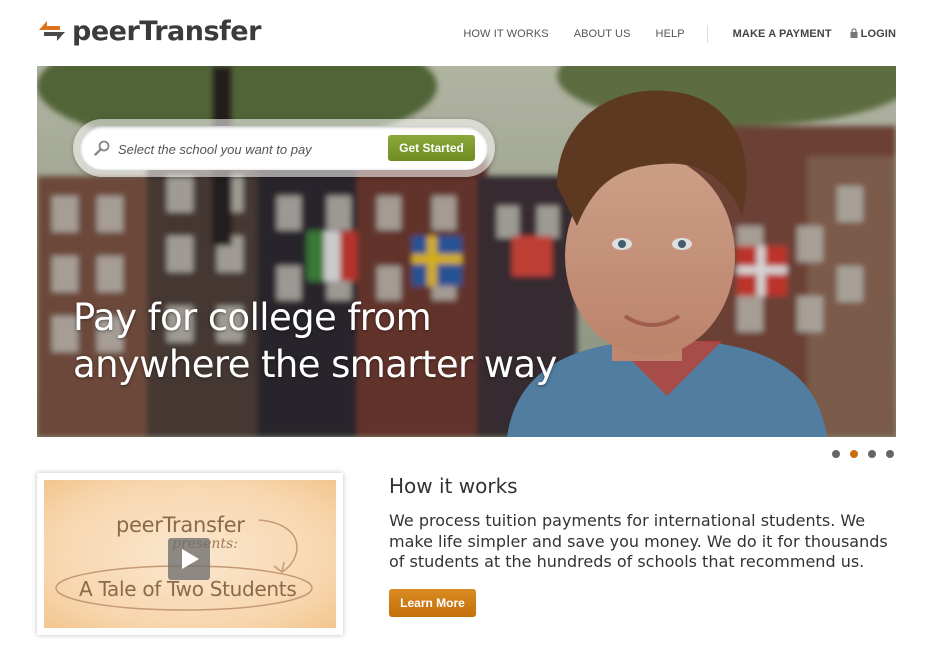  I want to click on search-icon, so click(102, 148).